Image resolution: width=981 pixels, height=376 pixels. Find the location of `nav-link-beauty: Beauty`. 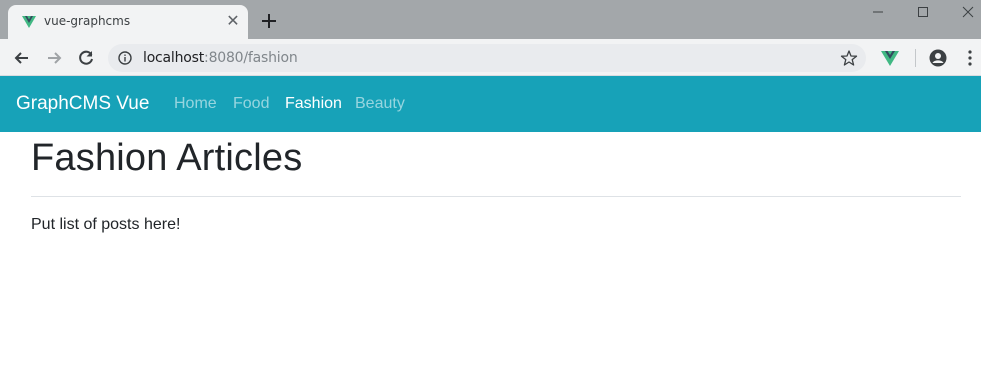

nav-link-beauty: Beauty is located at coordinates (380, 104).